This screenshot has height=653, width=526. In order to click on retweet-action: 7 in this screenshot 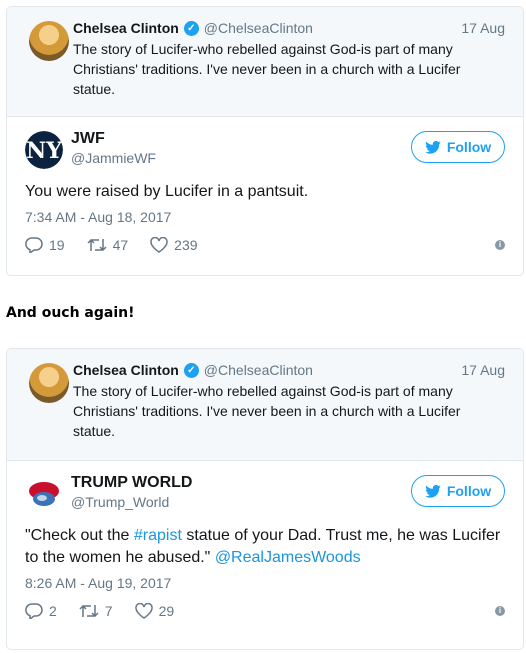, I will do `click(96, 611)`.